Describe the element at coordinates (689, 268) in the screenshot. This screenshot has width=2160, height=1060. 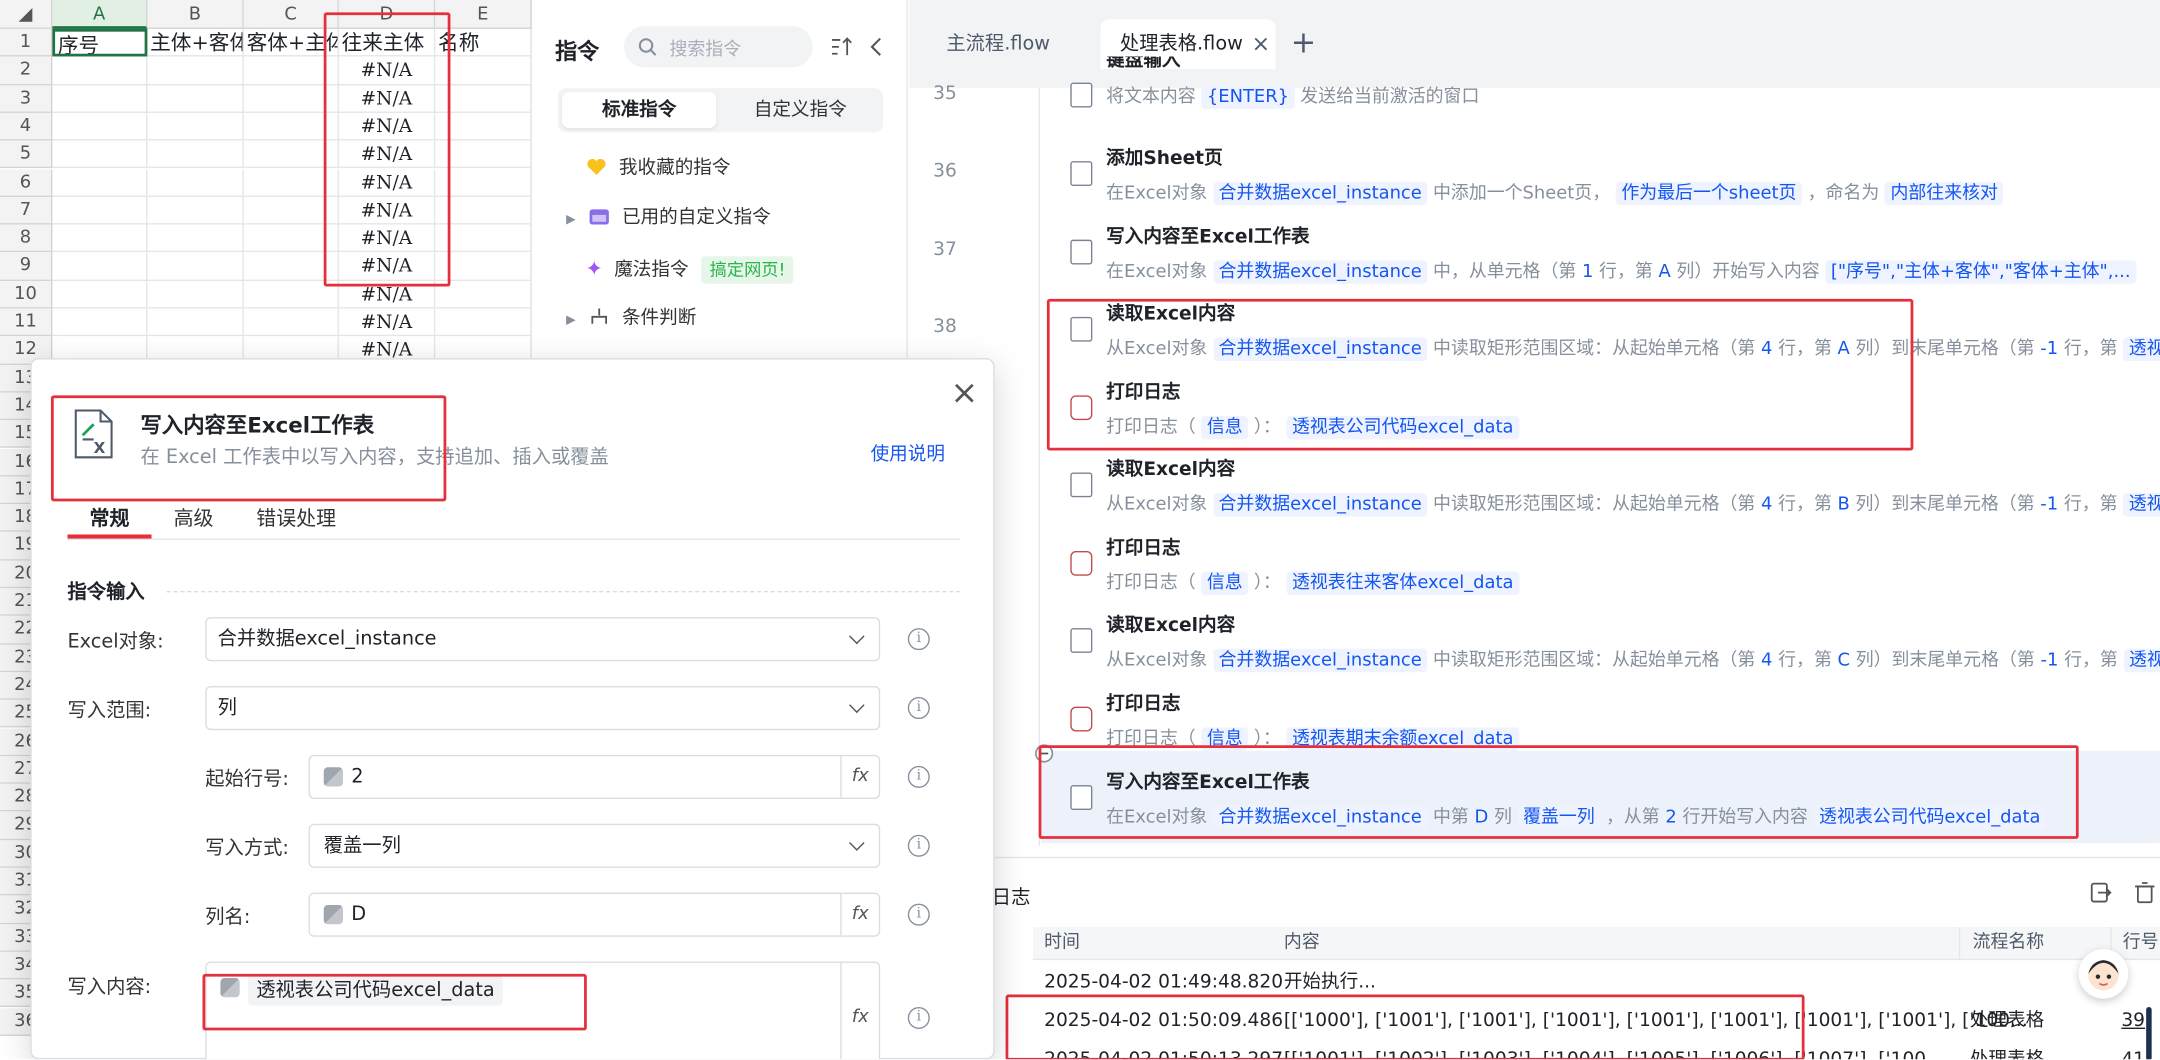
I see `tree-item-magic: ✦ 魔法指令 搞定网页!` at that location.